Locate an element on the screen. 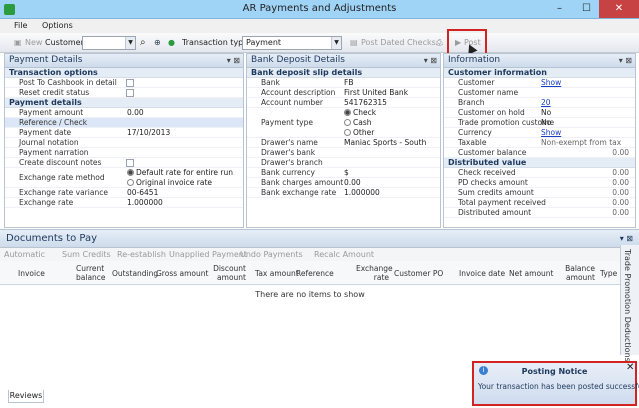  currency-show-link: Show is located at coordinates (551, 132).